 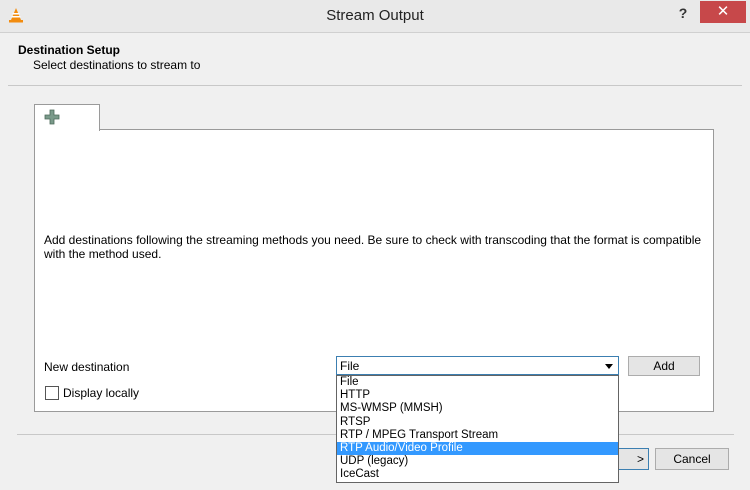 What do you see at coordinates (664, 366) in the screenshot?
I see `add-button: Add` at bounding box center [664, 366].